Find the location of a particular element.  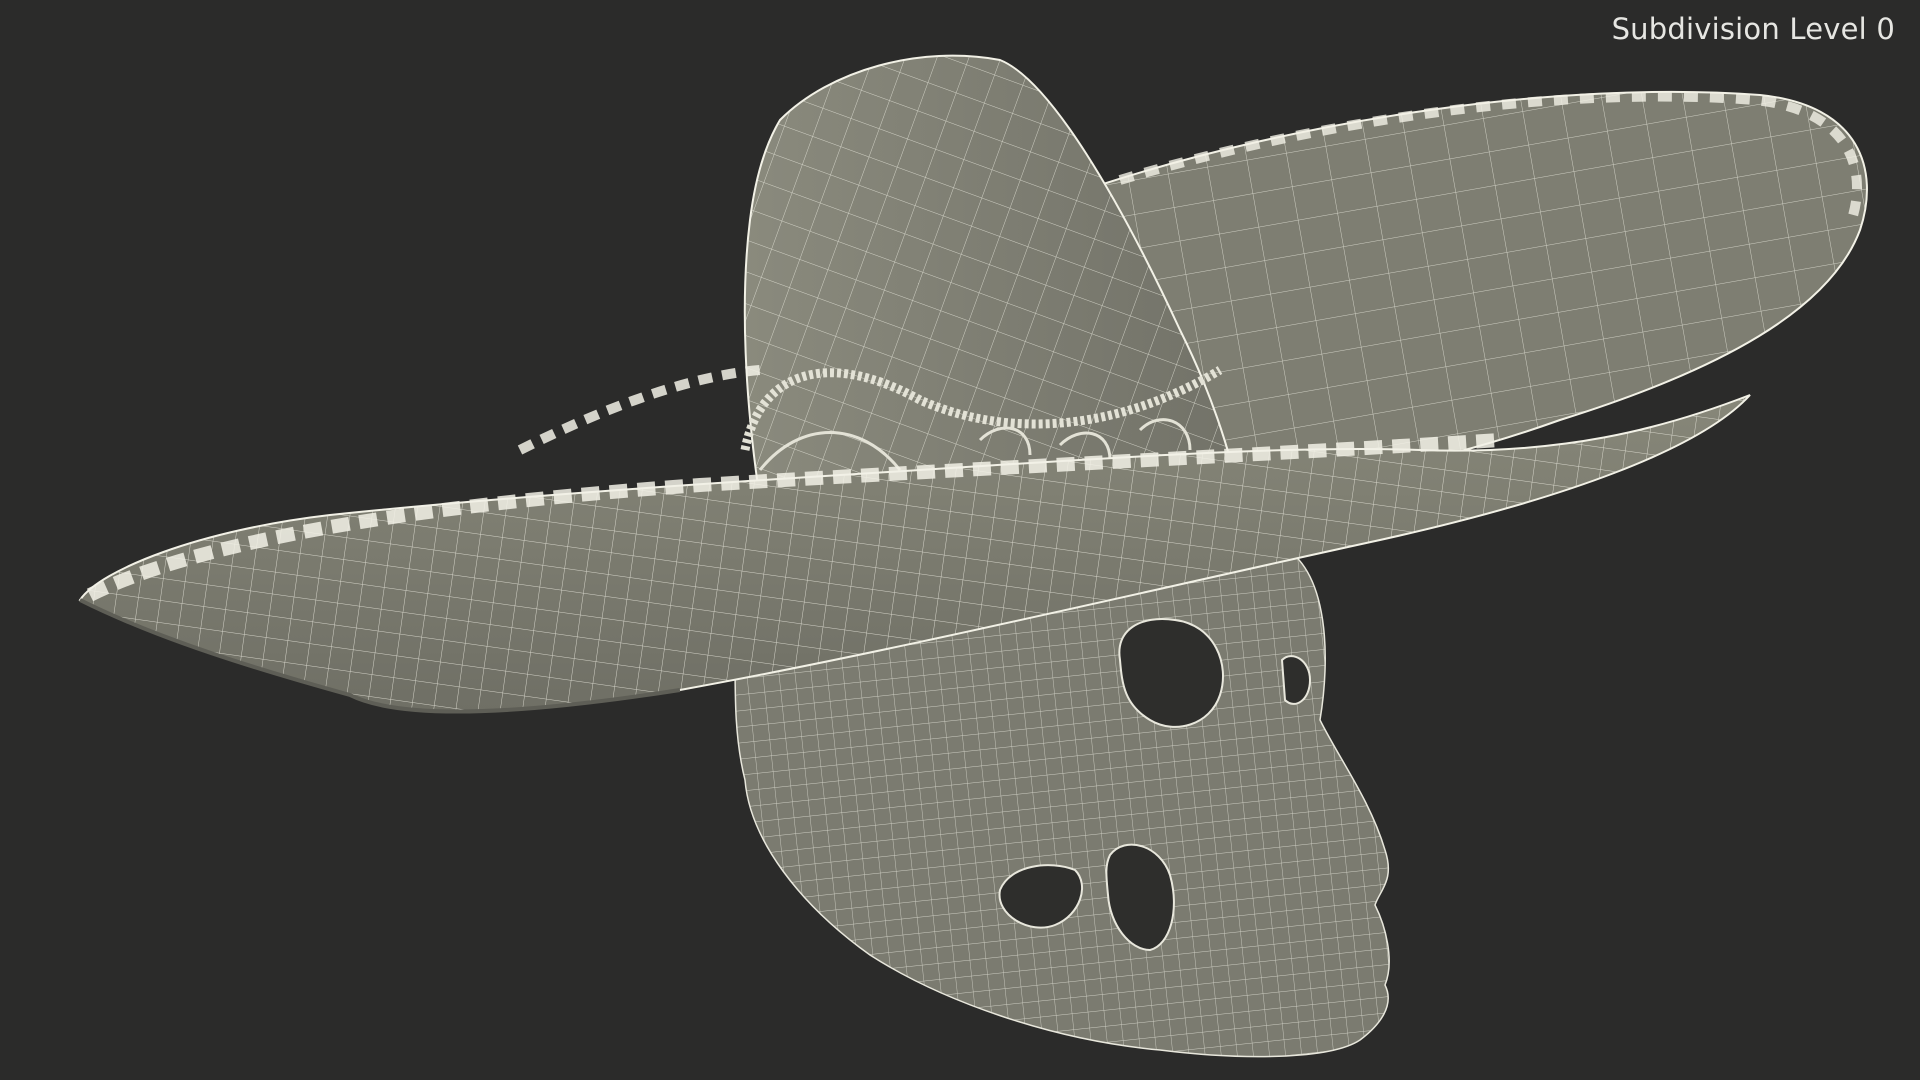

subdivision-level-label: Subdivision Level 0 is located at coordinates (1753, 29).